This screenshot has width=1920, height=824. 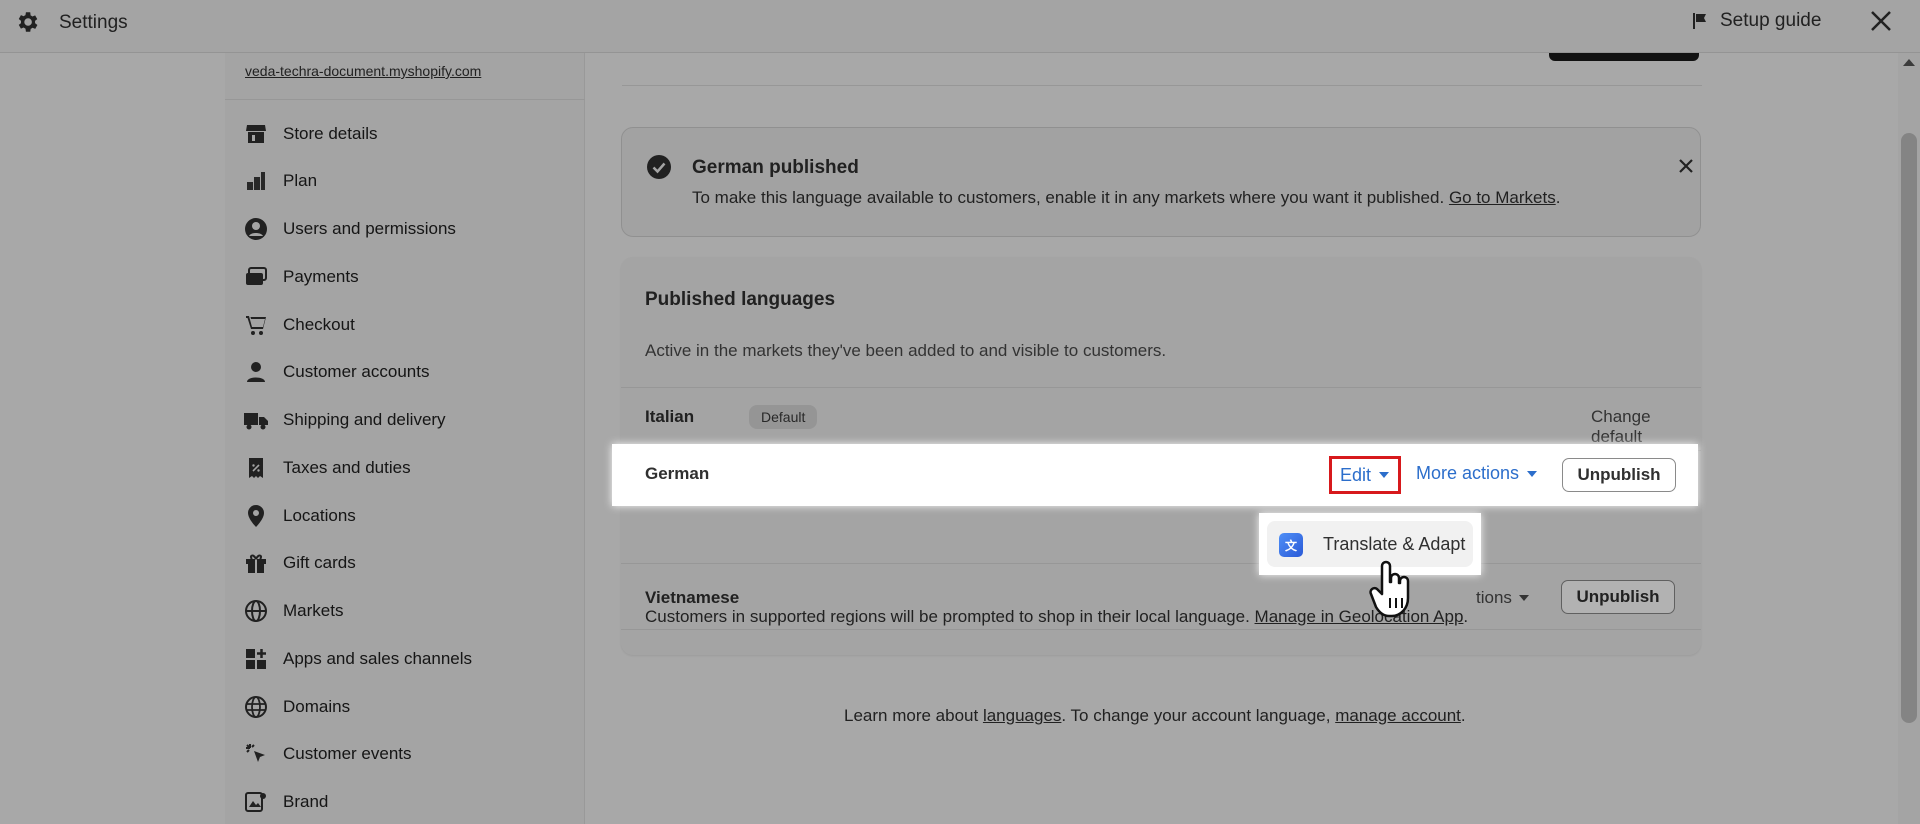 What do you see at coordinates (677, 473) in the screenshot?
I see `language-german: German` at bounding box center [677, 473].